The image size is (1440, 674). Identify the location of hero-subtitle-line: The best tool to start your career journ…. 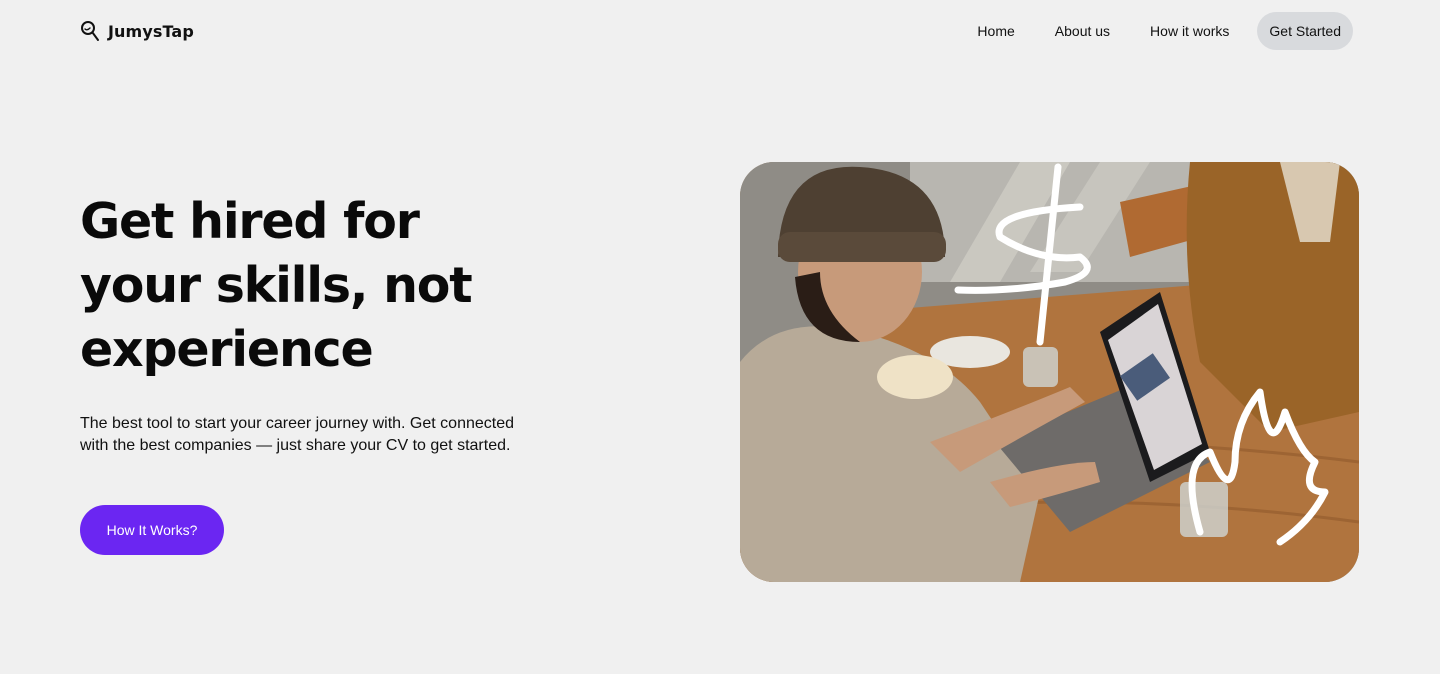
(297, 423).